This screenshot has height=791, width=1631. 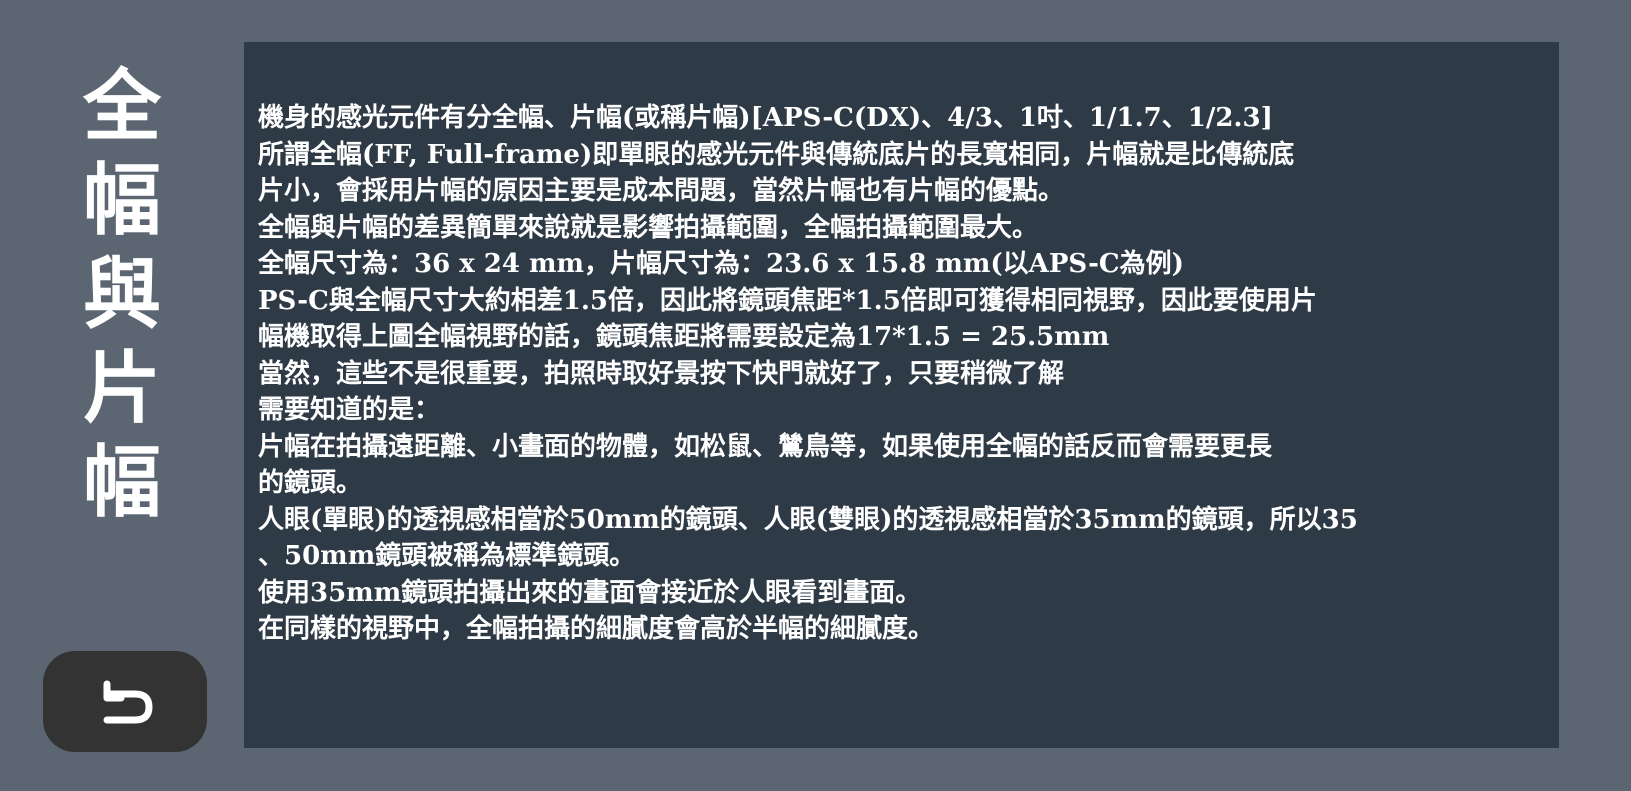 What do you see at coordinates (349, 410) in the screenshot?
I see `content-line: 需要知道的是：` at bounding box center [349, 410].